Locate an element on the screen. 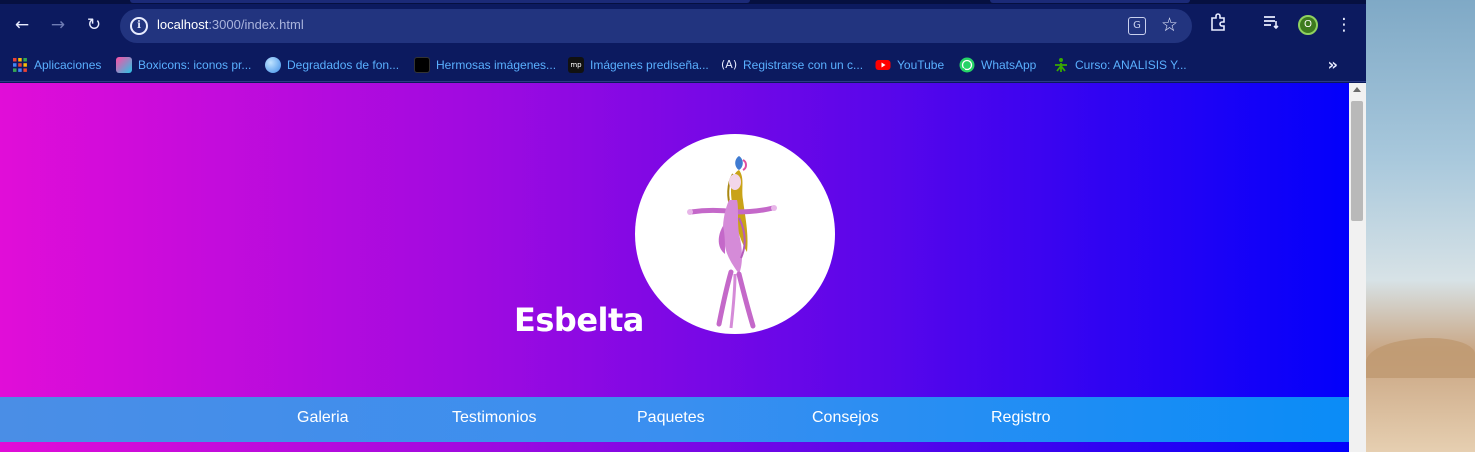 Image resolution: width=1475 pixels, height=452 pixels. bookmark-whatsapp: WhatsApp is located at coordinates (997, 65).